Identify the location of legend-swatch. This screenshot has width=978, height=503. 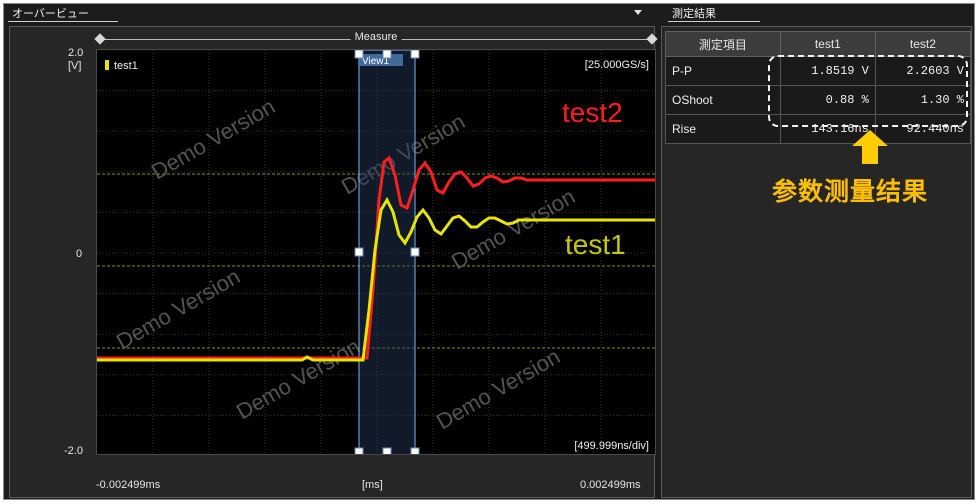
(107, 65).